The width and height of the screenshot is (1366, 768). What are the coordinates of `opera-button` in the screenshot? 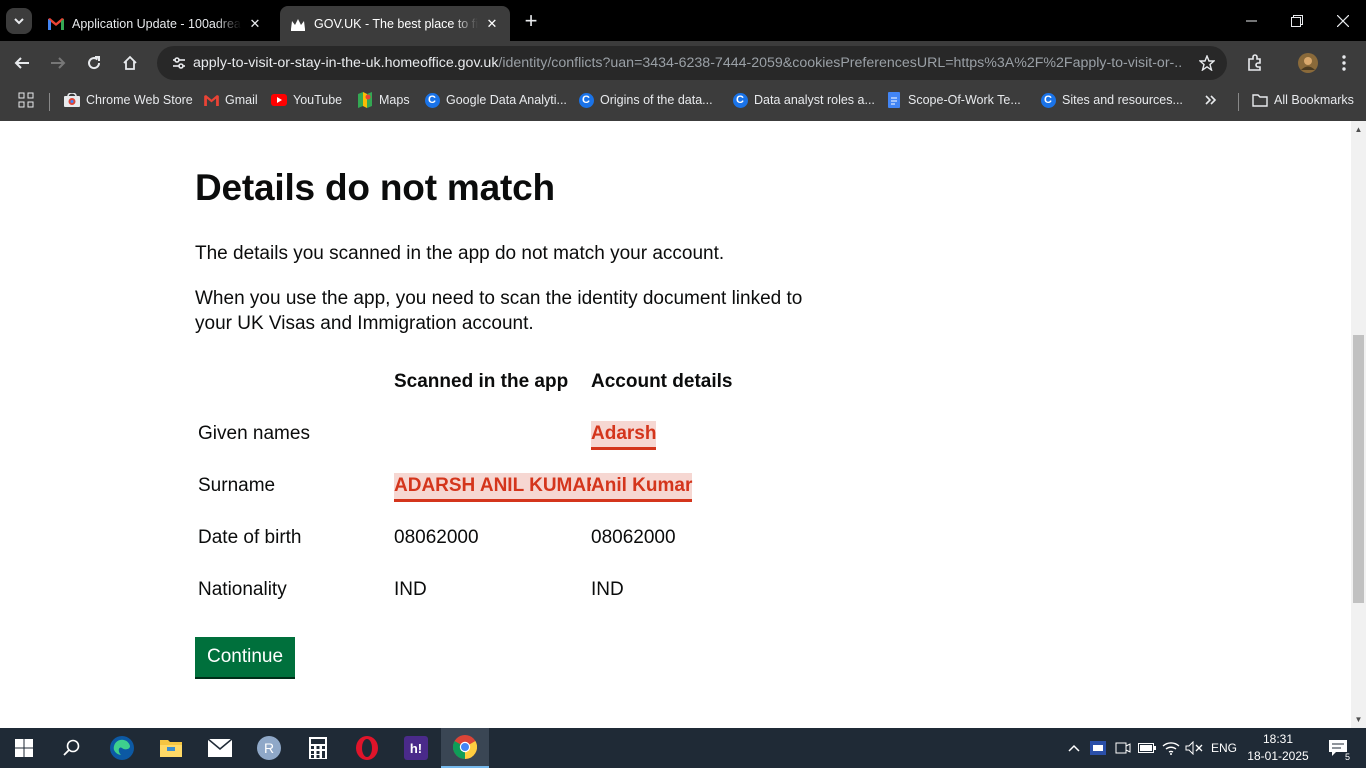 It's located at (367, 748).